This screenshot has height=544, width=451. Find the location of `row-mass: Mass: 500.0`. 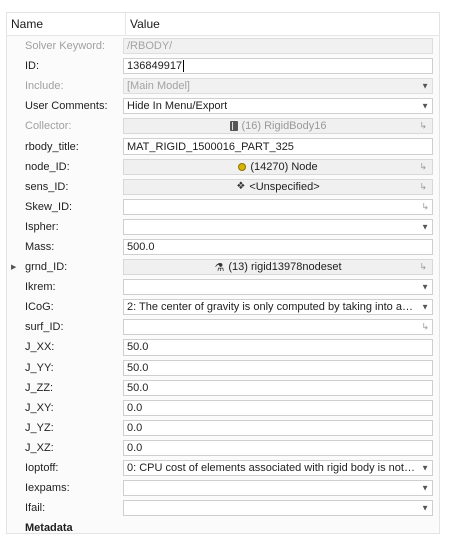

row-mass: Mass: 500.0 is located at coordinates (223, 247).